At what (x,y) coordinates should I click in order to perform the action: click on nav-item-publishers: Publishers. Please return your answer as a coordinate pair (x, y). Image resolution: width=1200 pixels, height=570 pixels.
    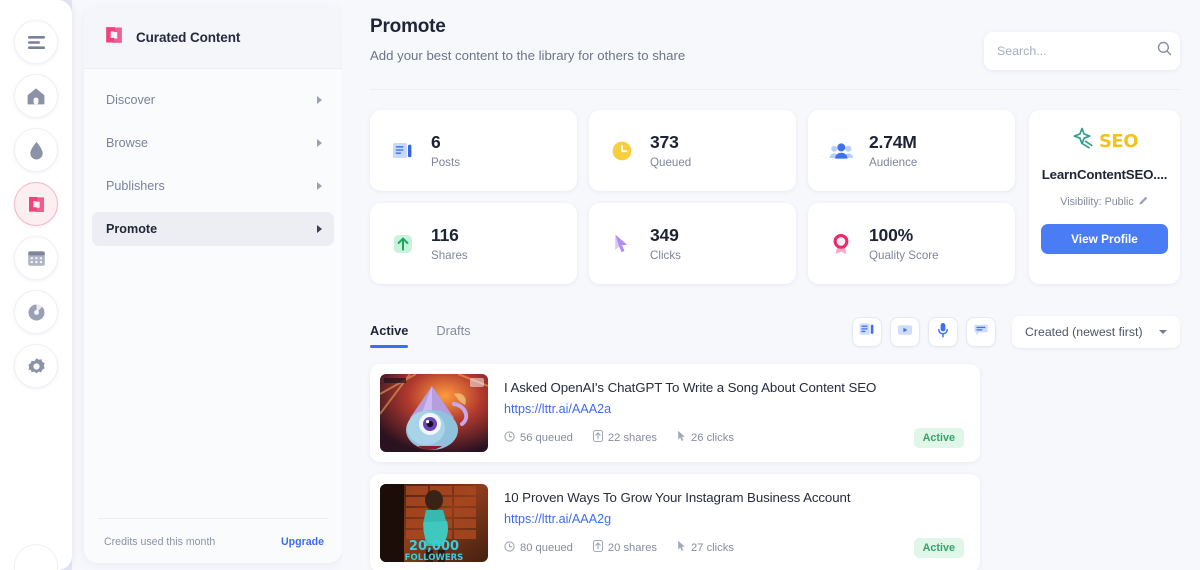
    Looking at the image, I should click on (213, 186).